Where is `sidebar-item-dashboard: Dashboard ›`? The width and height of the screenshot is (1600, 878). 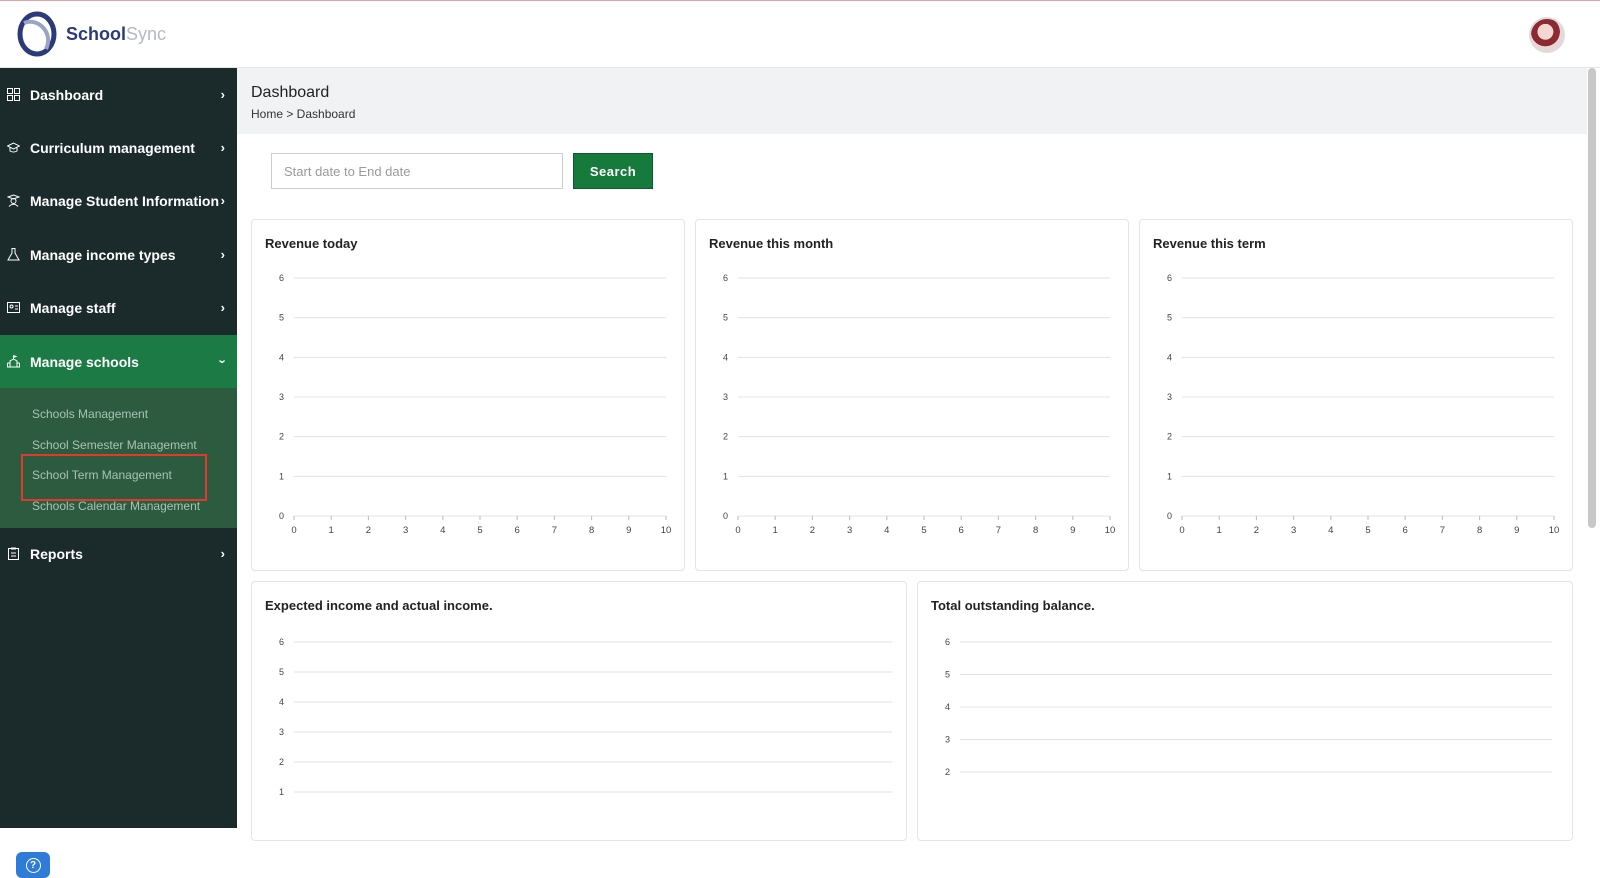 sidebar-item-dashboard: Dashboard › is located at coordinates (118, 94).